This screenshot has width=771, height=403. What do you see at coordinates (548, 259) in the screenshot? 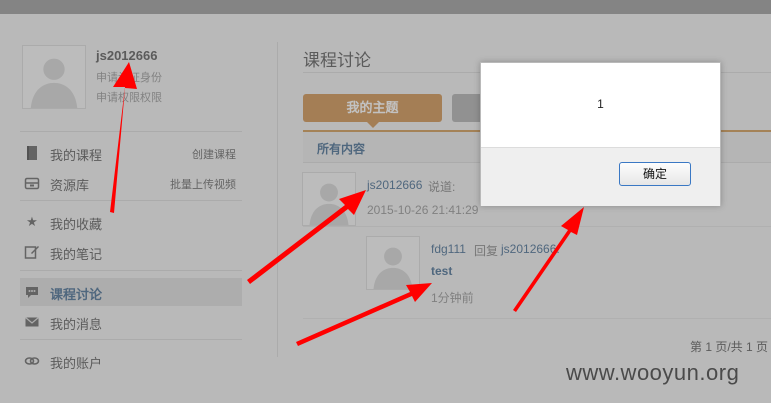
I see `arrow-to-dialog` at bounding box center [548, 259].